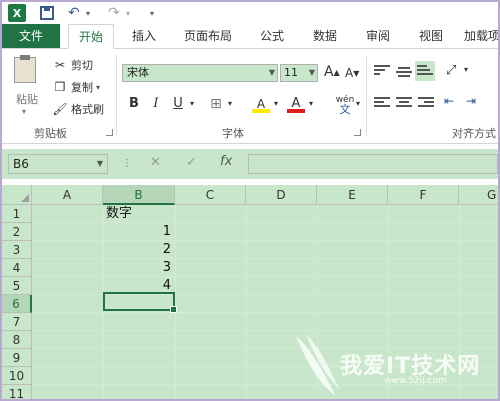  What do you see at coordinates (144, 36) in the screenshot?
I see `tab-insert: 插入` at bounding box center [144, 36].